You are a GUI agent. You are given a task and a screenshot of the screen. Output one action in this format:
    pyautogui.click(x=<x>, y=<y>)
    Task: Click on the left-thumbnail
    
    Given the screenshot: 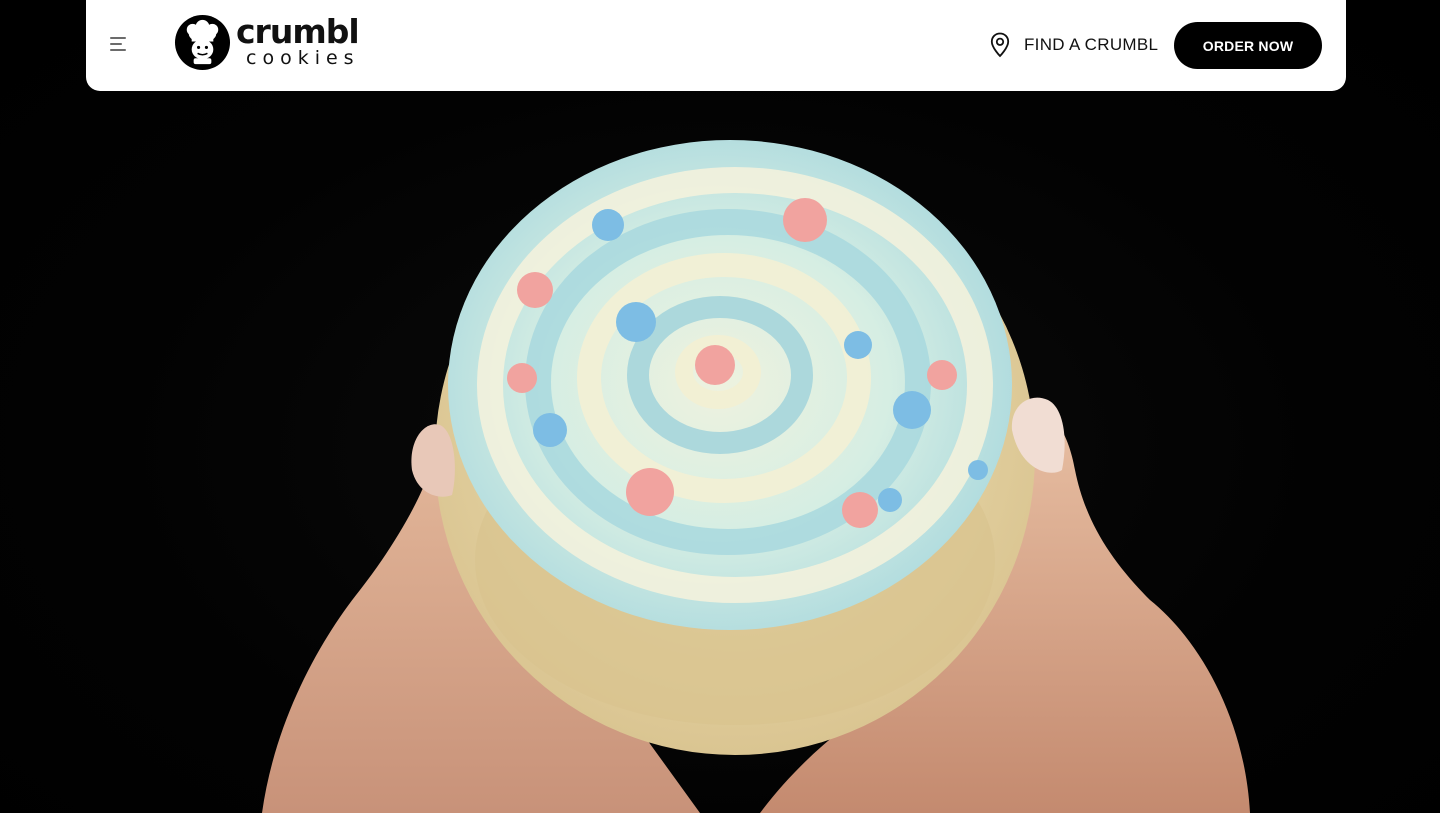 What is the action you would take?
    pyautogui.click(x=433, y=460)
    